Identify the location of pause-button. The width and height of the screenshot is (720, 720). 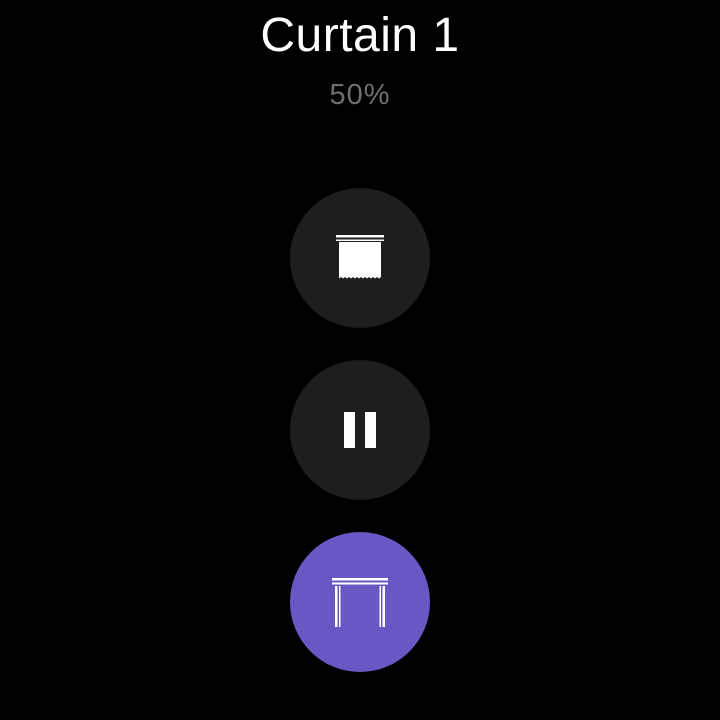
(360, 430).